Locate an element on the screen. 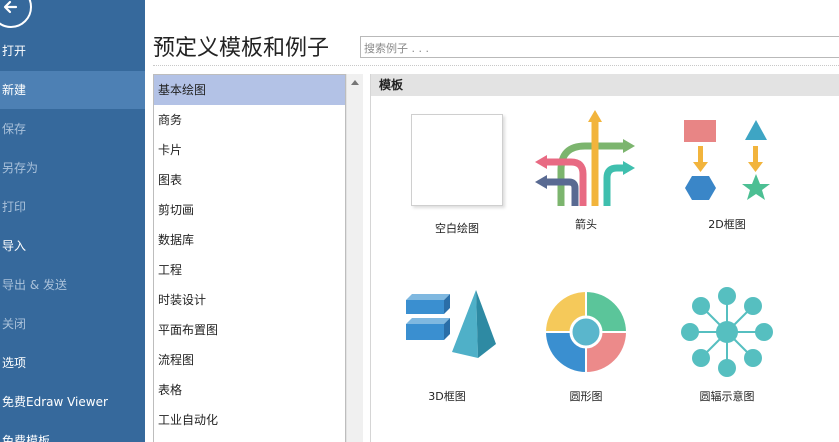  section-header: 模板 is located at coordinates (605, 85).